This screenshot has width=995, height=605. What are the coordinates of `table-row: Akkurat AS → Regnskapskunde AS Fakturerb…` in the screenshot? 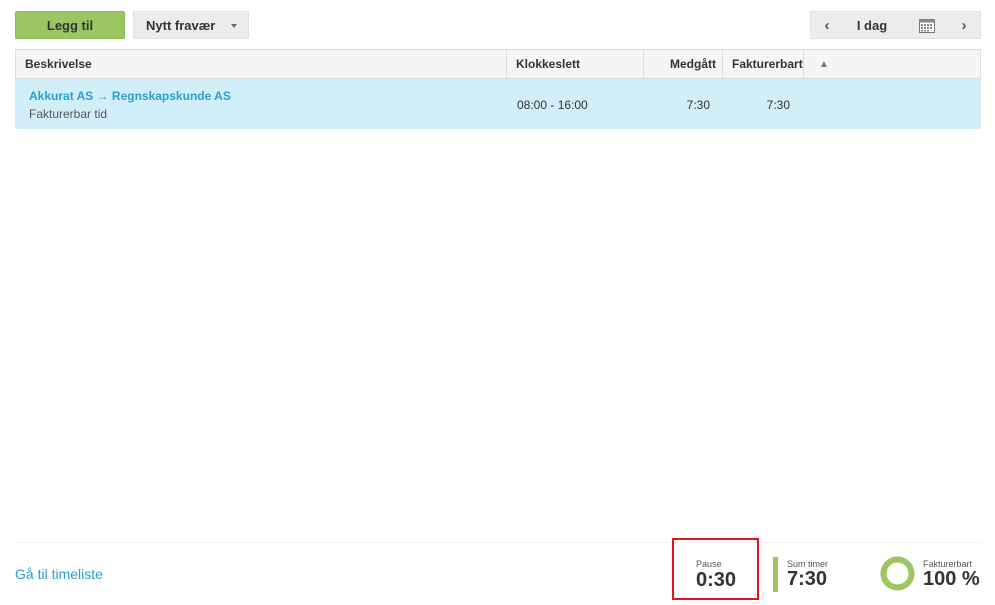 It's located at (498, 104).